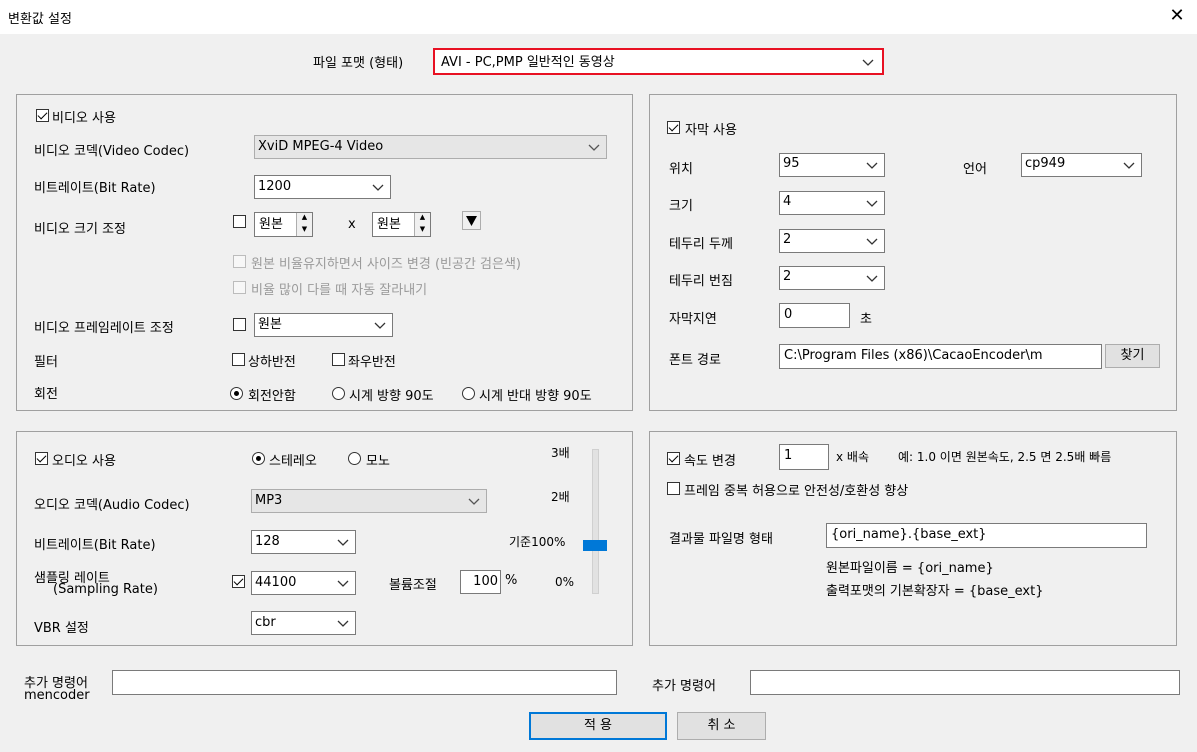 This screenshot has height=752, width=1197. I want to click on subtitle-blur-label: 테두리 번짐, so click(701, 281).